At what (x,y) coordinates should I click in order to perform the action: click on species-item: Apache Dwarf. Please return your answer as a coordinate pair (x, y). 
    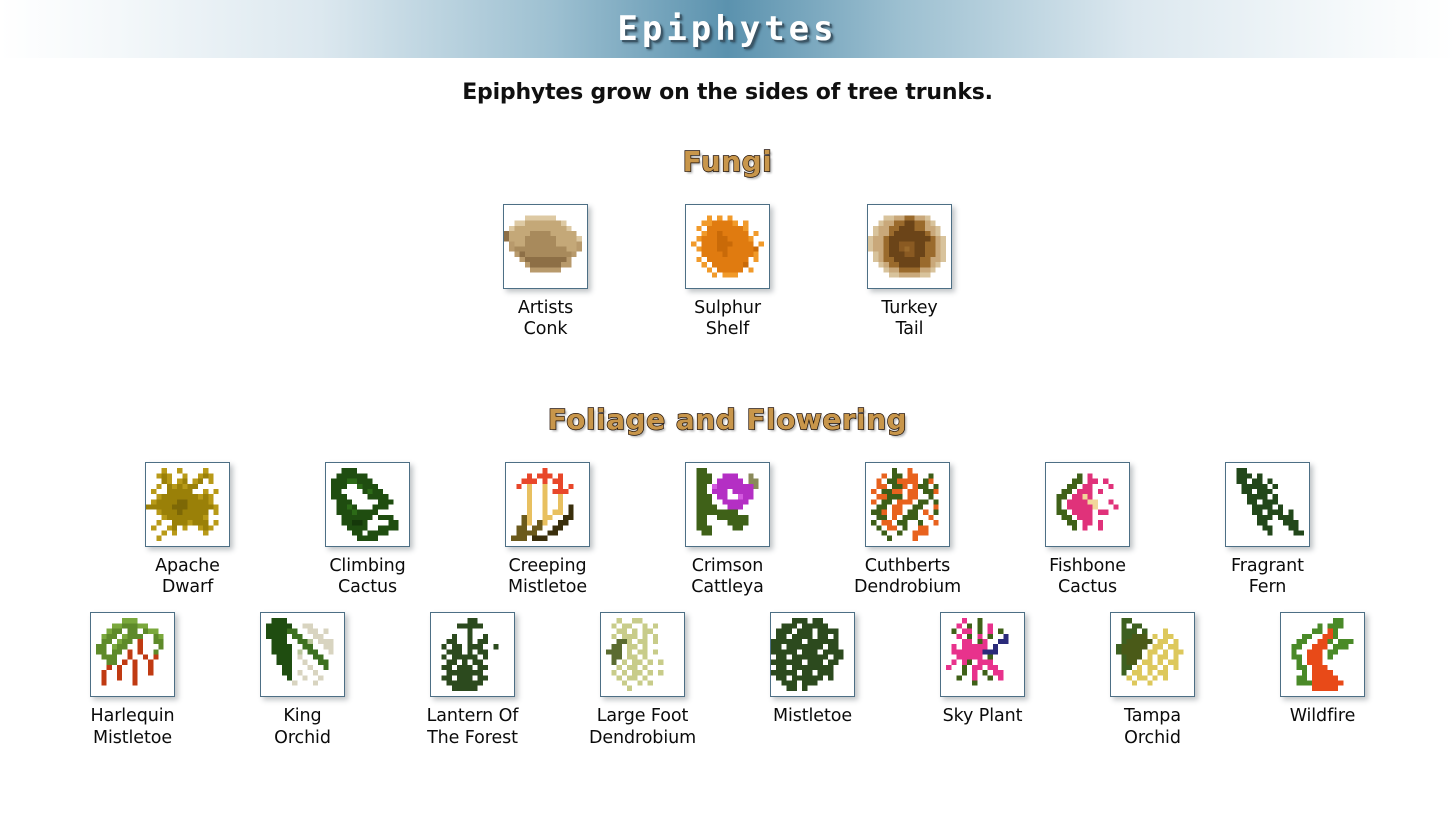
    Looking at the image, I should click on (188, 530).